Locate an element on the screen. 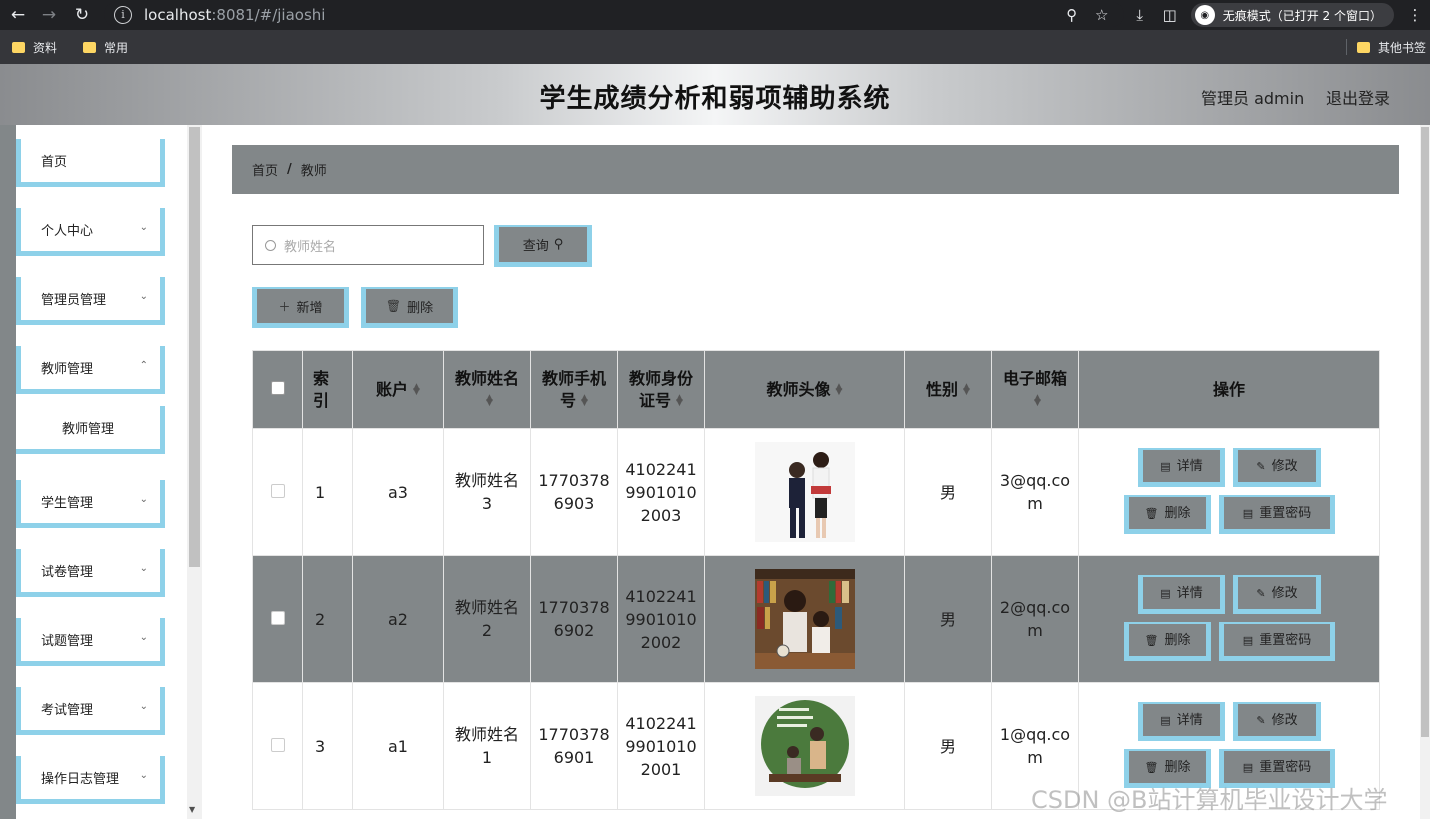 This screenshot has height=819, width=1430. cell-phone: 17703786903 is located at coordinates (574, 492).